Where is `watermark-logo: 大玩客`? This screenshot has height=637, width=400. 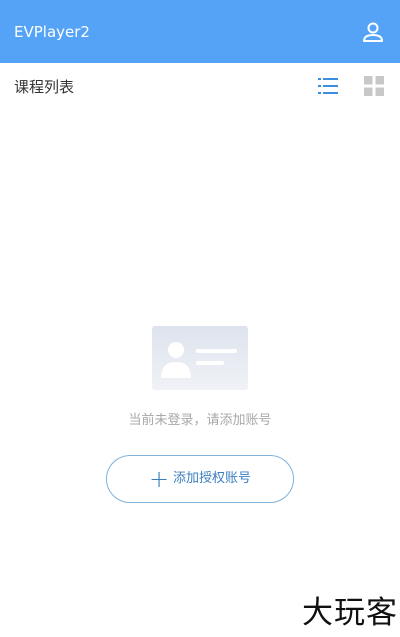
watermark-logo: 大玩客 is located at coordinates (350, 613).